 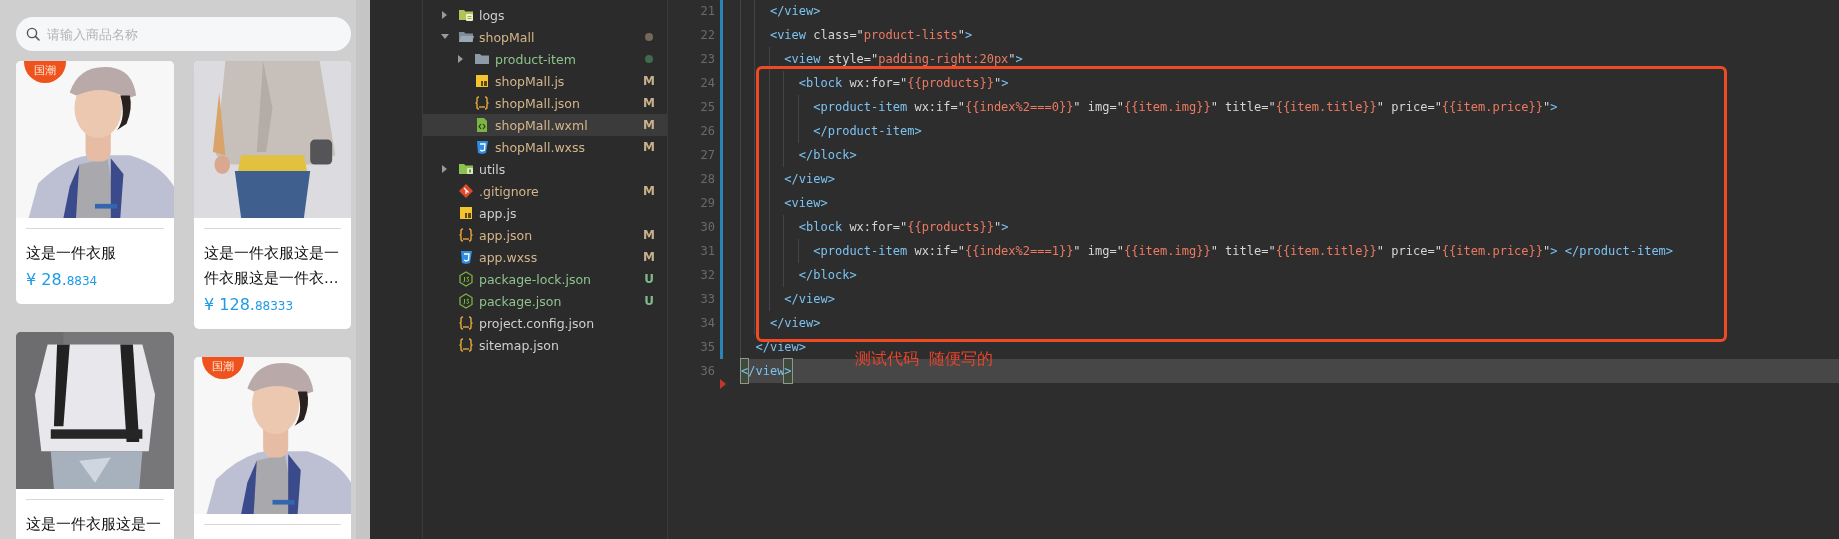 What do you see at coordinates (545, 323) in the screenshot?
I see `file-tree-item: project.config.json` at bounding box center [545, 323].